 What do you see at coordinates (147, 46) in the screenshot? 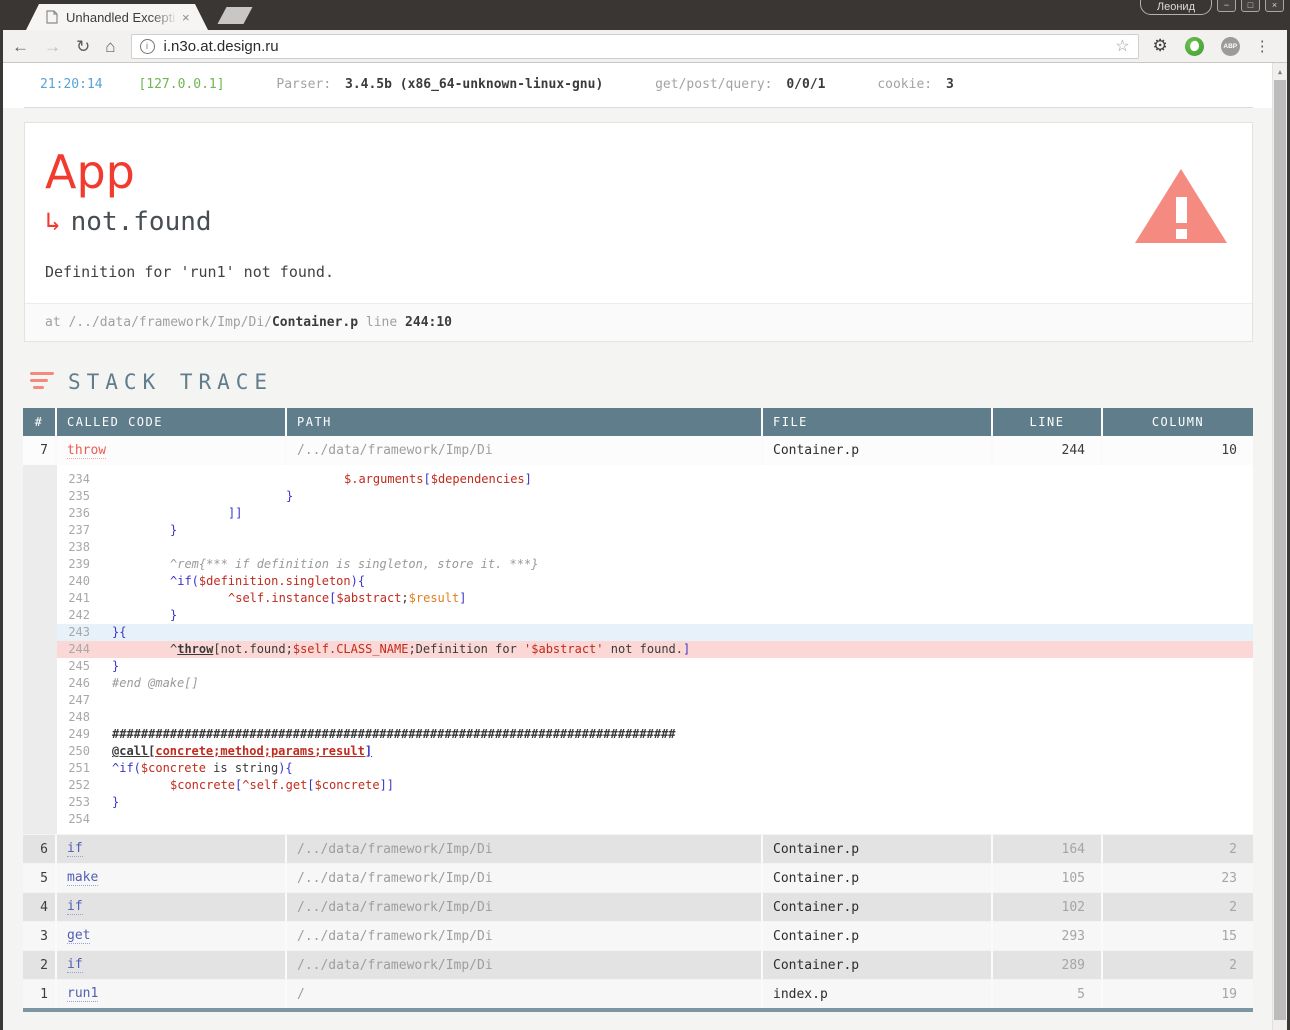
I see `info-icon: i` at bounding box center [147, 46].